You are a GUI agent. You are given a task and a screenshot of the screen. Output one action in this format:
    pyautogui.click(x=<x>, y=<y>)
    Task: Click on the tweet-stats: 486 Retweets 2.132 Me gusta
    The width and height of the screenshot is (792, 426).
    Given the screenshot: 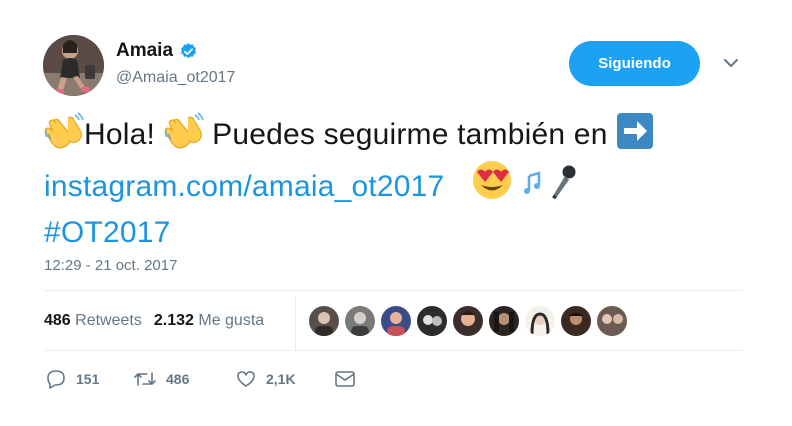 What is the action you would take?
    pyautogui.click(x=154, y=321)
    